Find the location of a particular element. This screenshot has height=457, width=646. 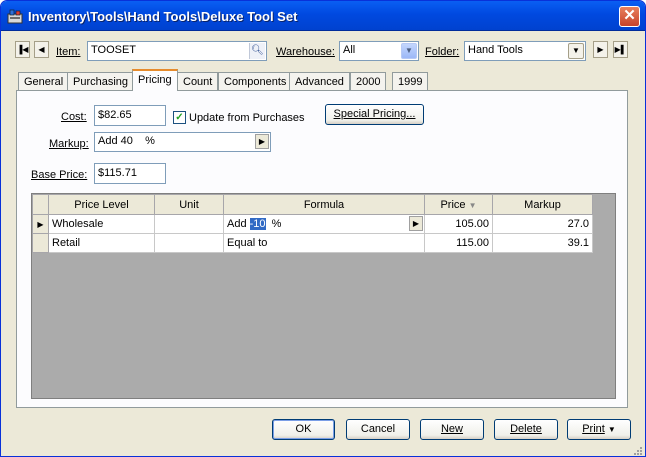

markup-field: Add 40 % ▶ is located at coordinates (182, 142).